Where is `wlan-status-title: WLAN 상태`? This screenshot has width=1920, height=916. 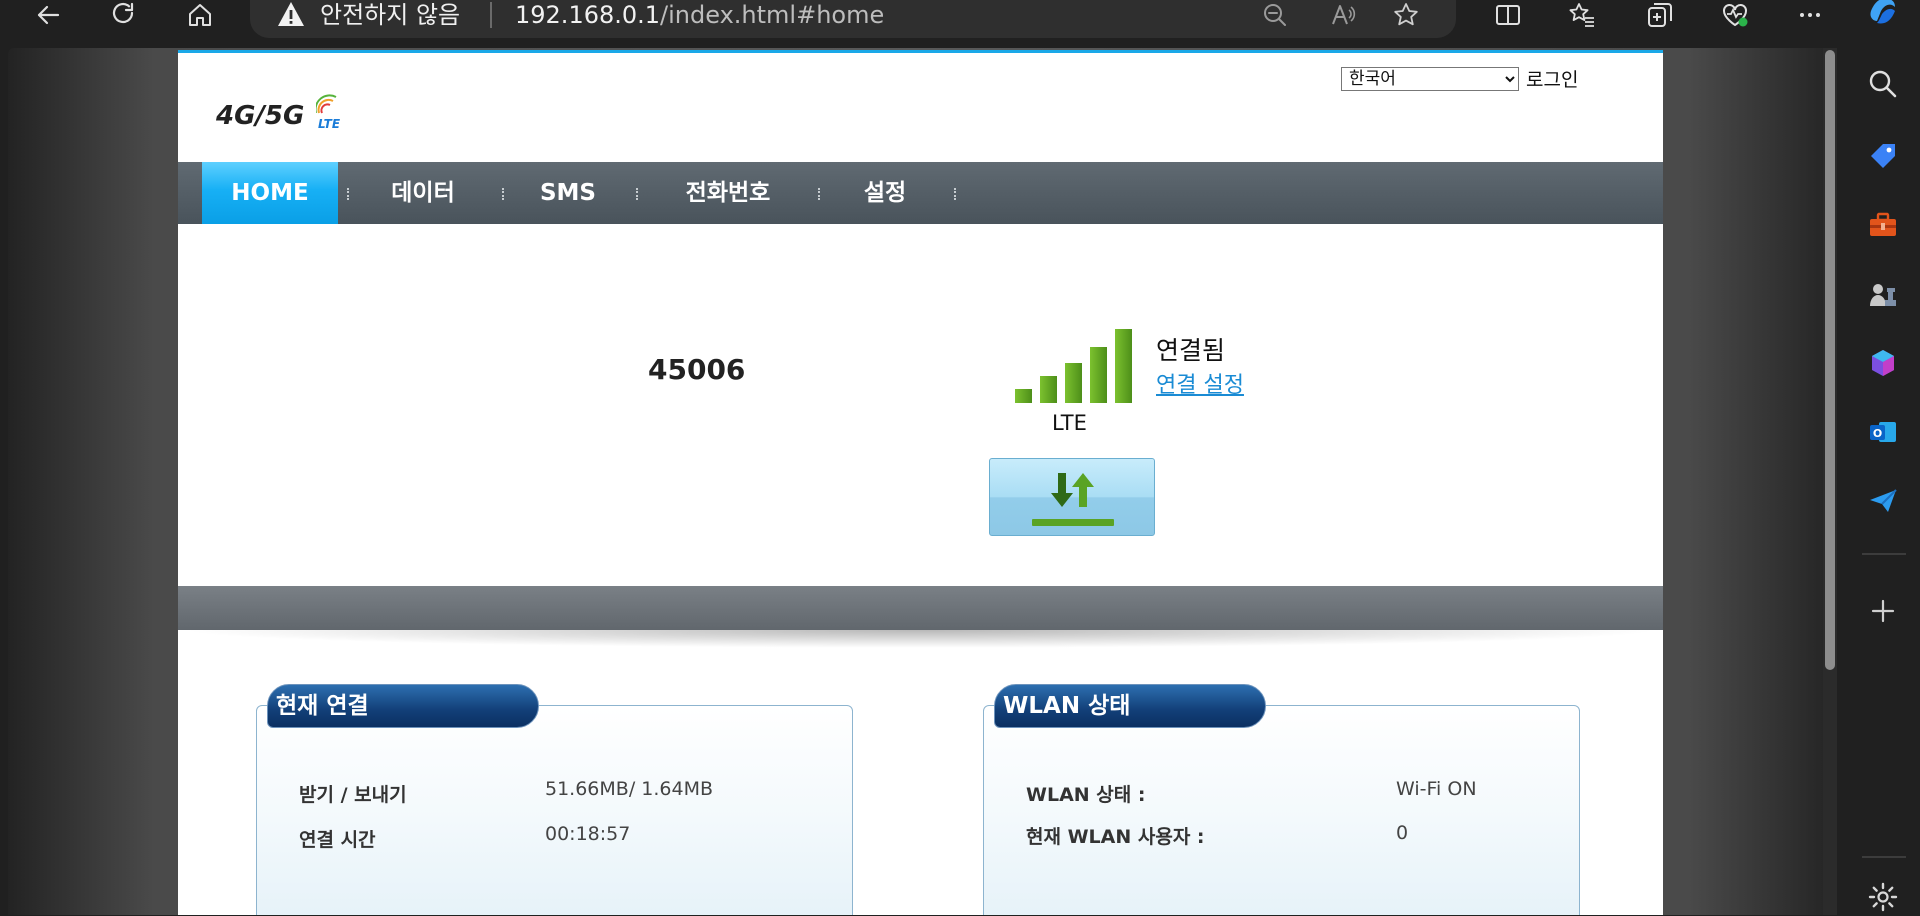
wlan-status-title: WLAN 상태 is located at coordinates (1130, 706).